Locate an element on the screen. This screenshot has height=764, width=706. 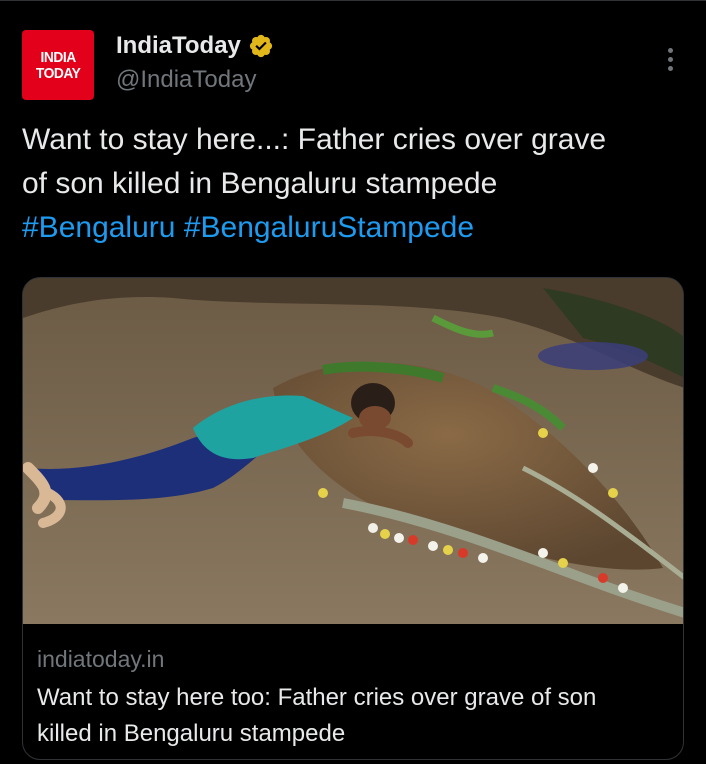
more-options-icon is located at coordinates (670, 59).